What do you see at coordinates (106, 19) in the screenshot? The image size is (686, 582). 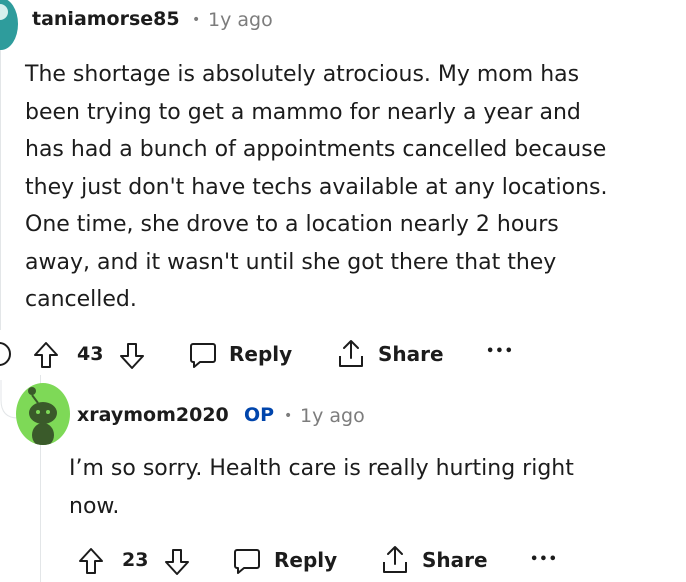 I see `username: taniamorse85` at bounding box center [106, 19].